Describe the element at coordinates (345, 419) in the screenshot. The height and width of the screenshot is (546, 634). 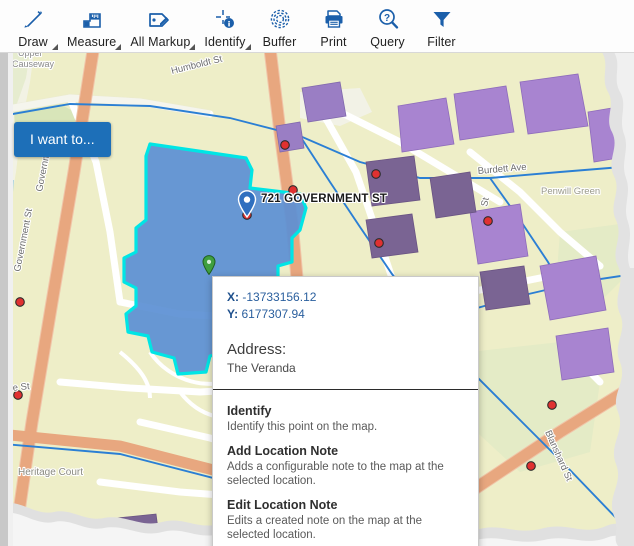
I see `menu-item-identify: Identify Identify this point on the map.` at that location.